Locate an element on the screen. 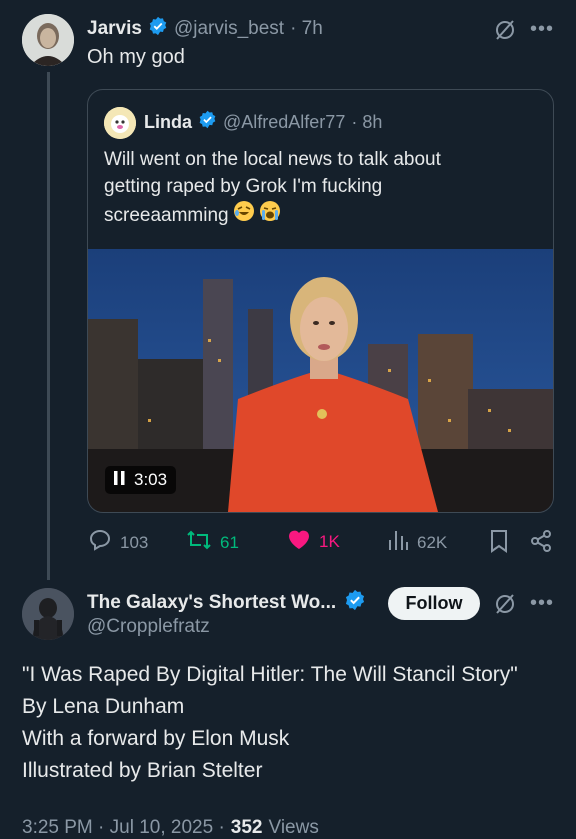 The height and width of the screenshot is (839, 576). heart-icon is located at coordinates (299, 541).